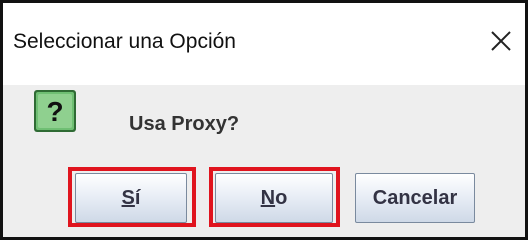 The image size is (528, 240). I want to click on no-button: No, so click(274, 198).